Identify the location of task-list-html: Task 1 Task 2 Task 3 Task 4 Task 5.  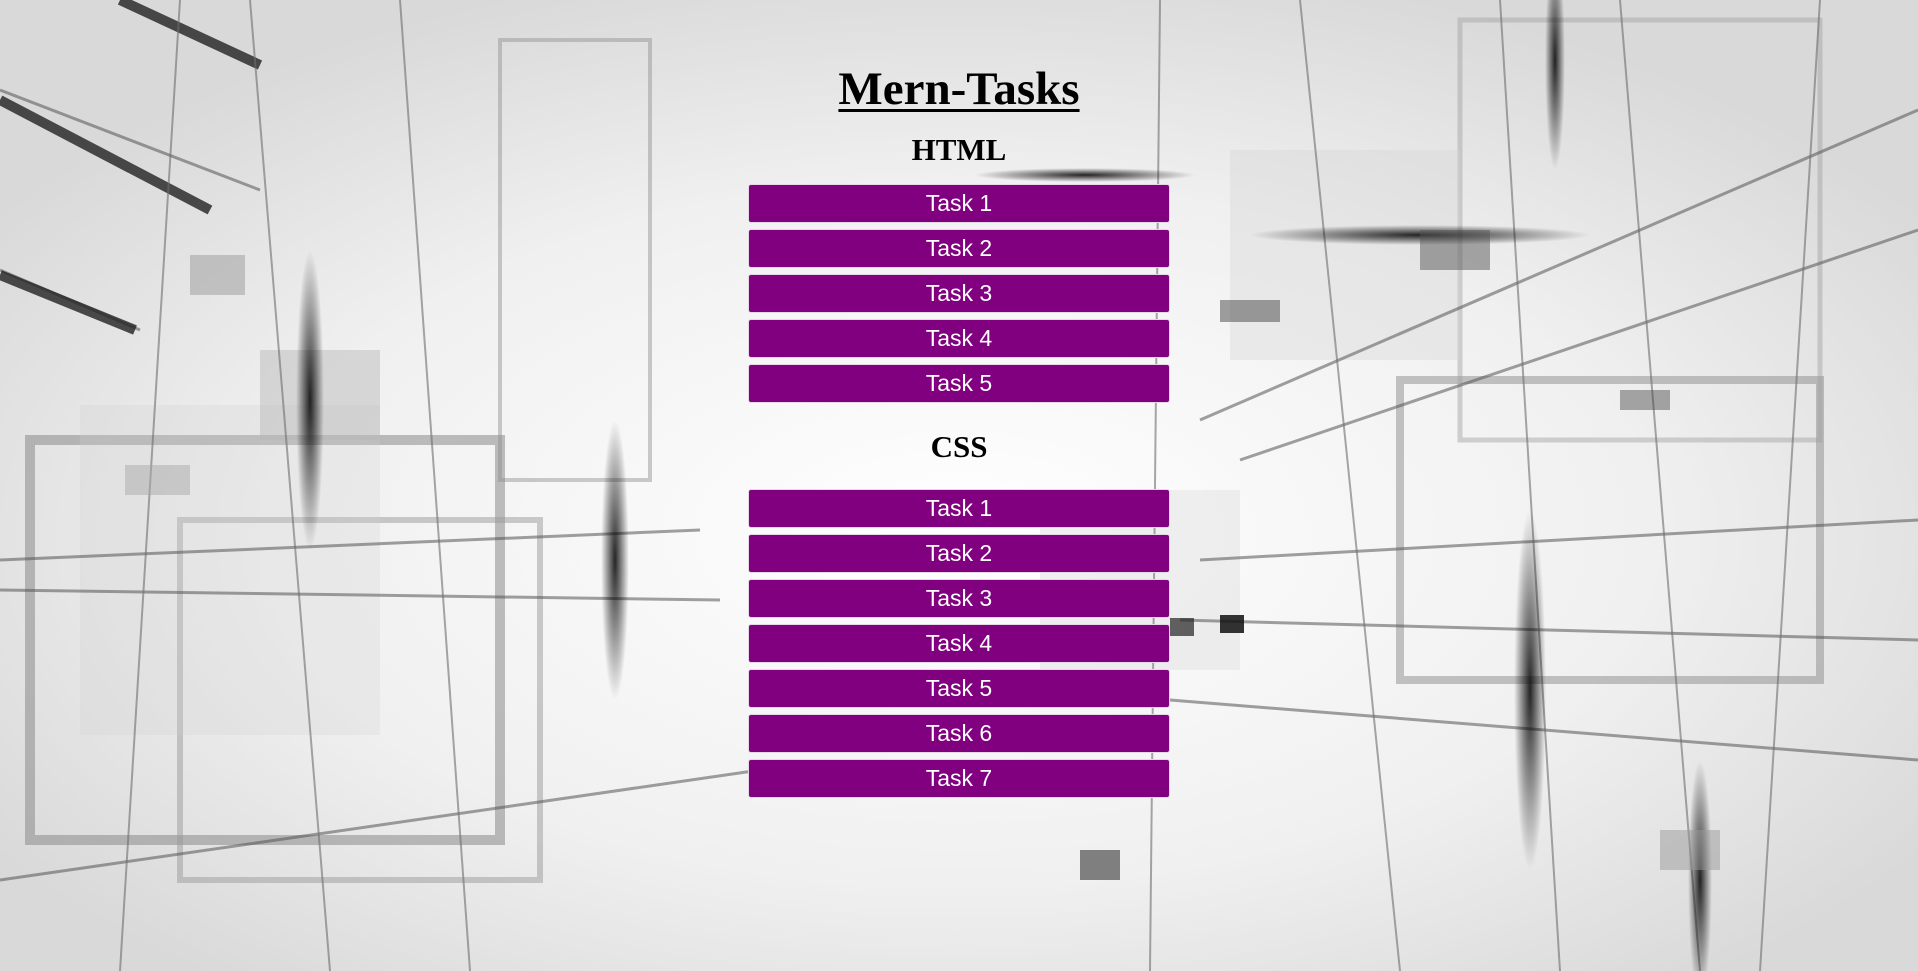
(959, 296).